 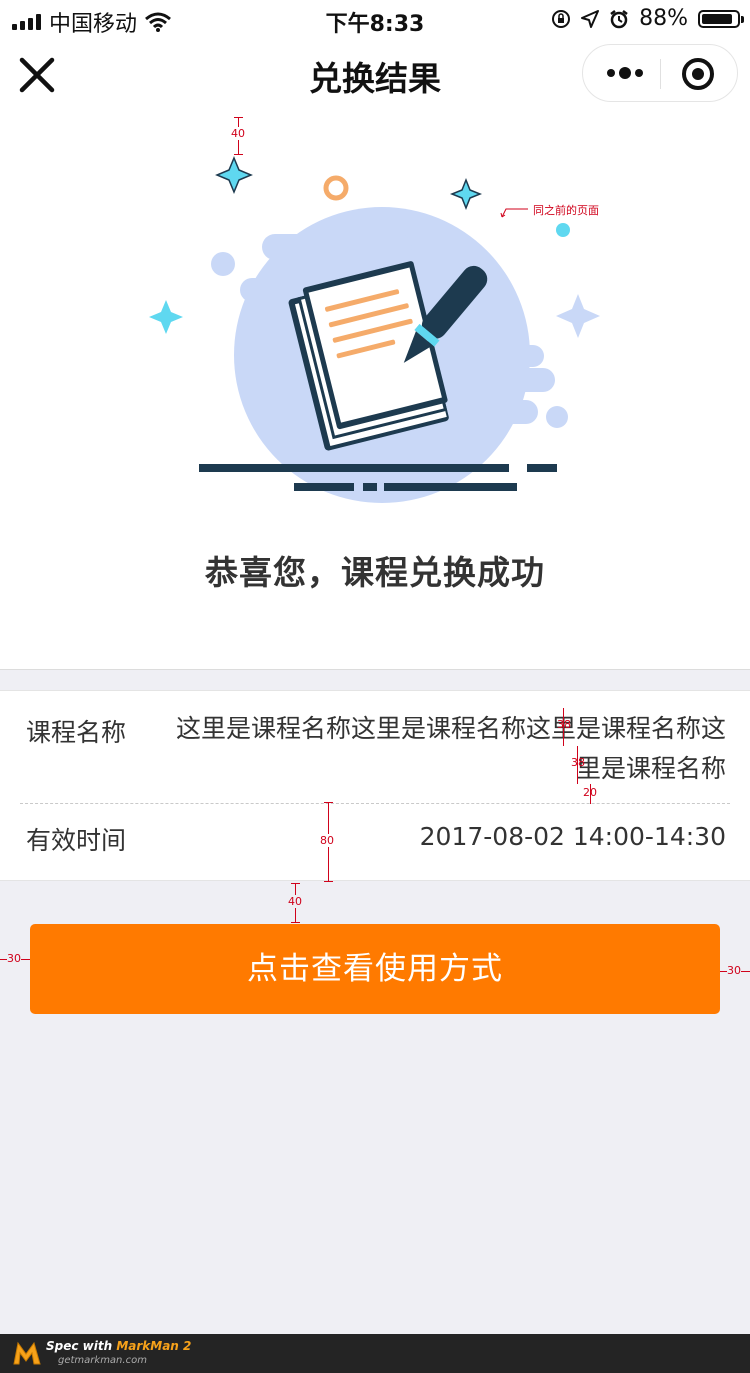 What do you see at coordinates (119, 1346) in the screenshot?
I see `markman-brand: Spec with MarkMan 2` at bounding box center [119, 1346].